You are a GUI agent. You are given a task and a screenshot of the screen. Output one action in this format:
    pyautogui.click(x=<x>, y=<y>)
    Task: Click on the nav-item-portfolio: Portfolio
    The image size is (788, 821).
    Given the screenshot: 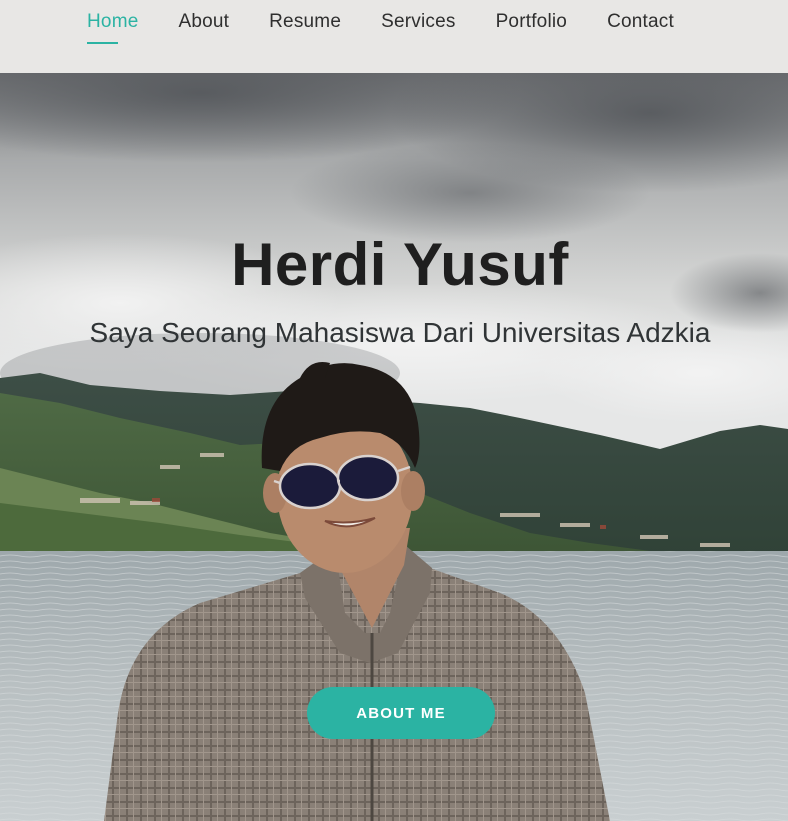 What is the action you would take?
    pyautogui.click(x=532, y=27)
    